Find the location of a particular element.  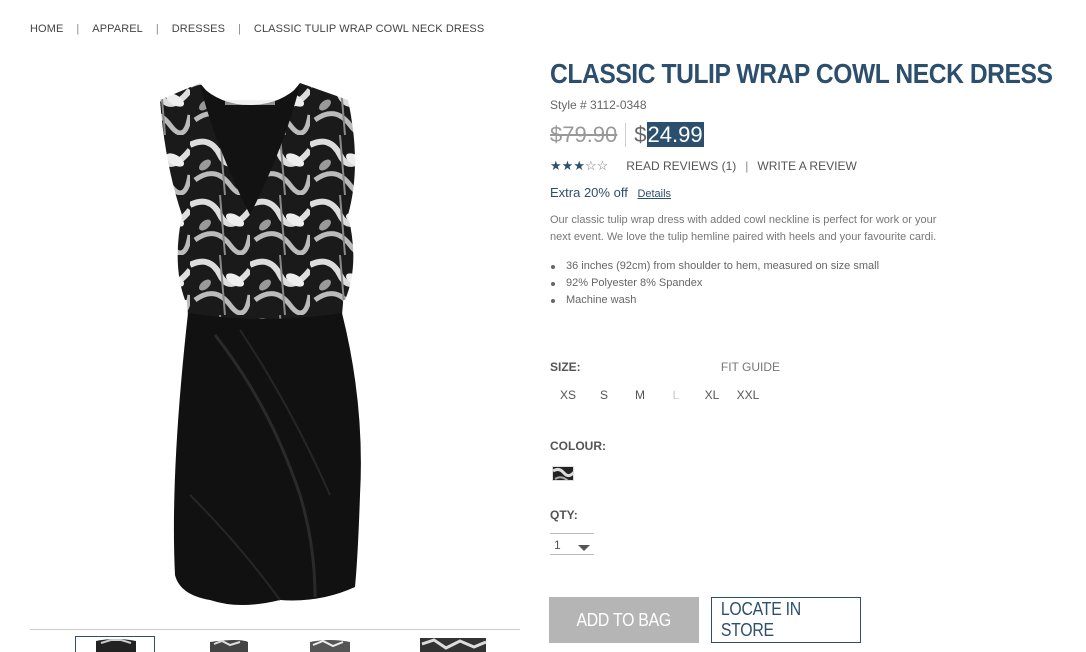

locate-in-store-button: LOCATE IN STORE is located at coordinates (786, 620).